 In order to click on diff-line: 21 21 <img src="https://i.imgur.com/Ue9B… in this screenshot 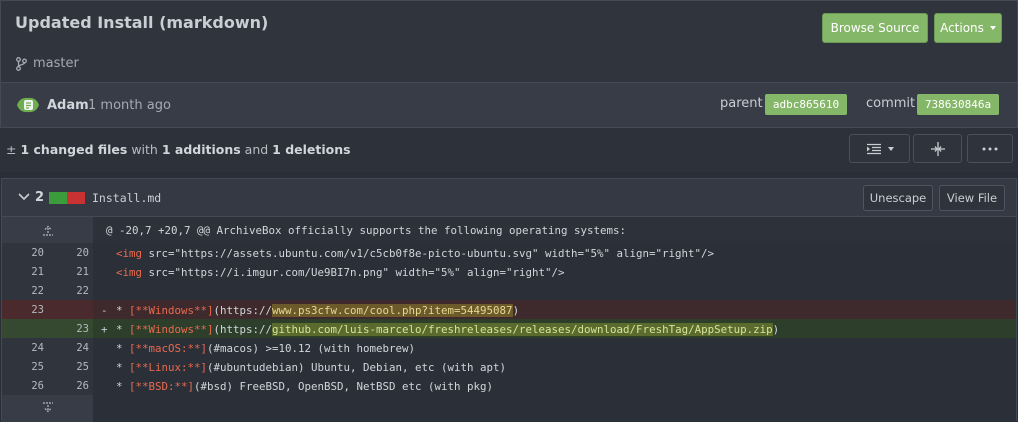, I will do `click(509, 271)`.